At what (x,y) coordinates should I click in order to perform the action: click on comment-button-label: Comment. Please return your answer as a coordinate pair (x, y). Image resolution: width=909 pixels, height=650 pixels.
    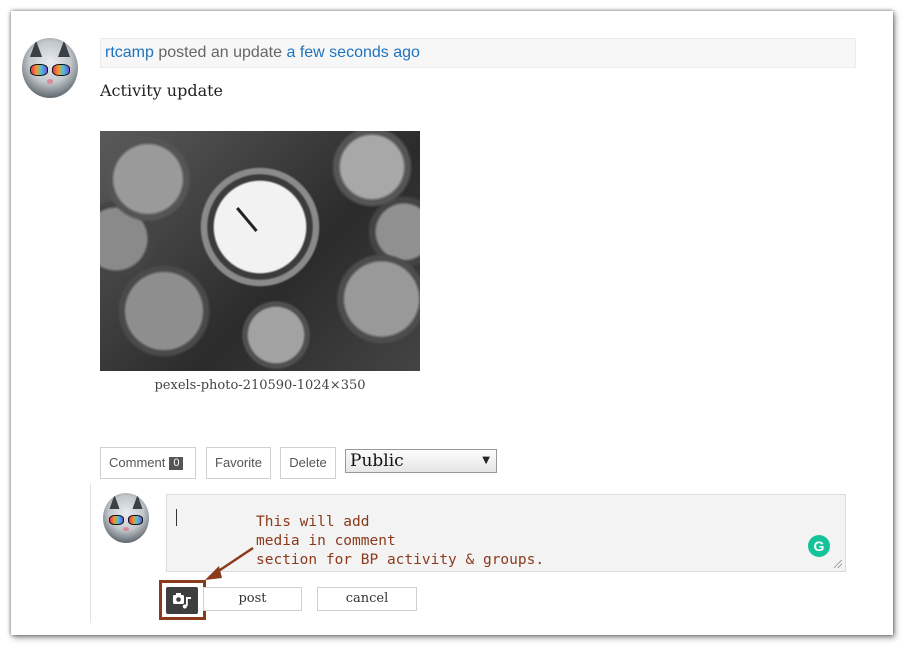
    Looking at the image, I should click on (137, 462).